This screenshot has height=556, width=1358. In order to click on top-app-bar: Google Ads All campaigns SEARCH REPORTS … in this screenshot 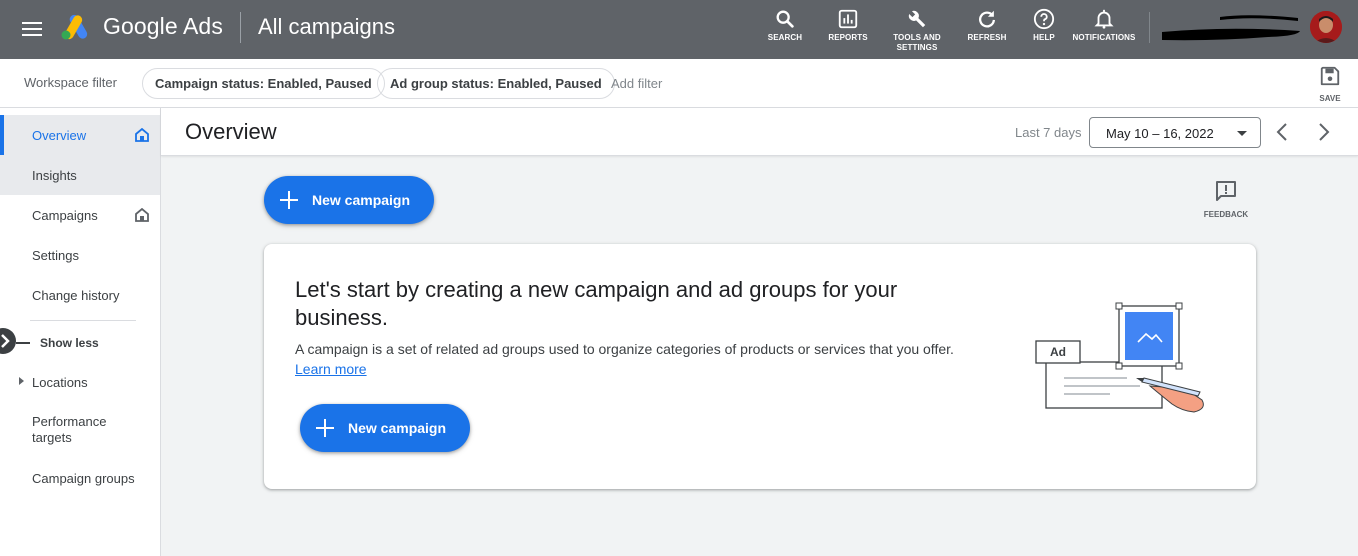, I will do `click(679, 29)`.